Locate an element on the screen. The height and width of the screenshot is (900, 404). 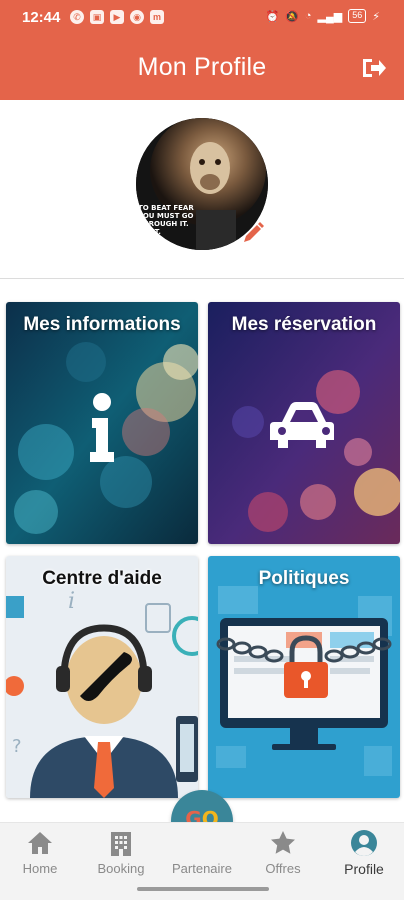
alarm-icon: ⏰ is located at coordinates (272, 16).